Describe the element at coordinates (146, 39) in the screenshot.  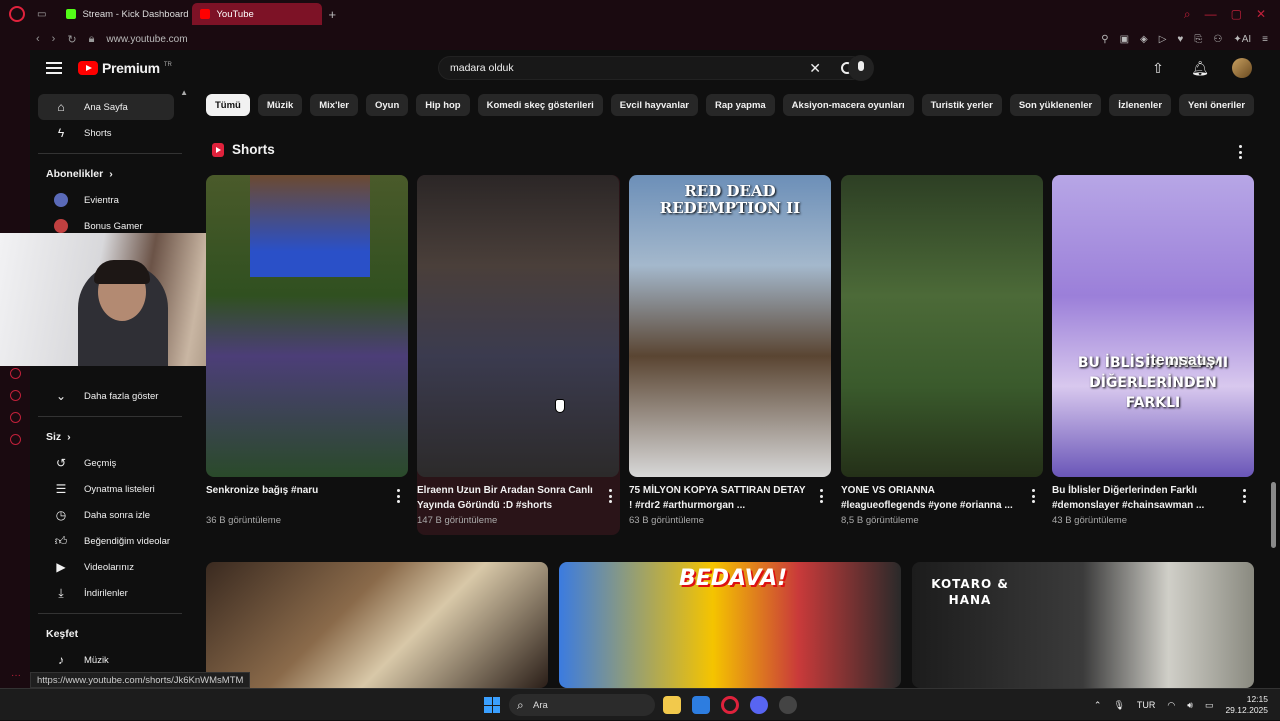
I see `url-field: www.youtube.com` at that location.